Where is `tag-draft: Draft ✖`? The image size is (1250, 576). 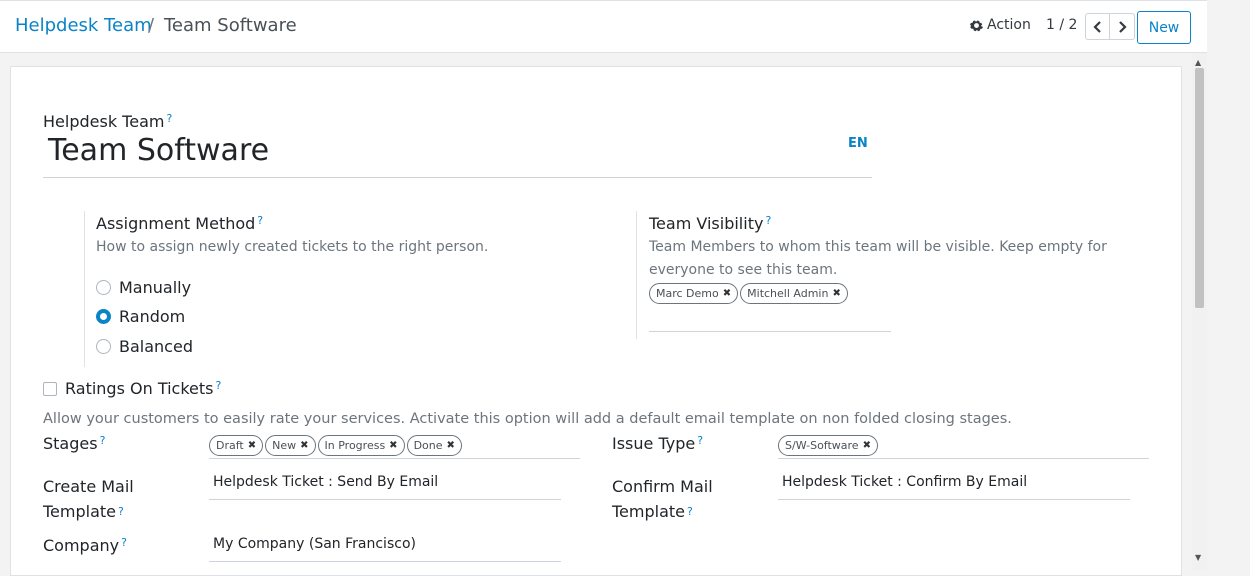
tag-draft: Draft ✖ is located at coordinates (236, 445).